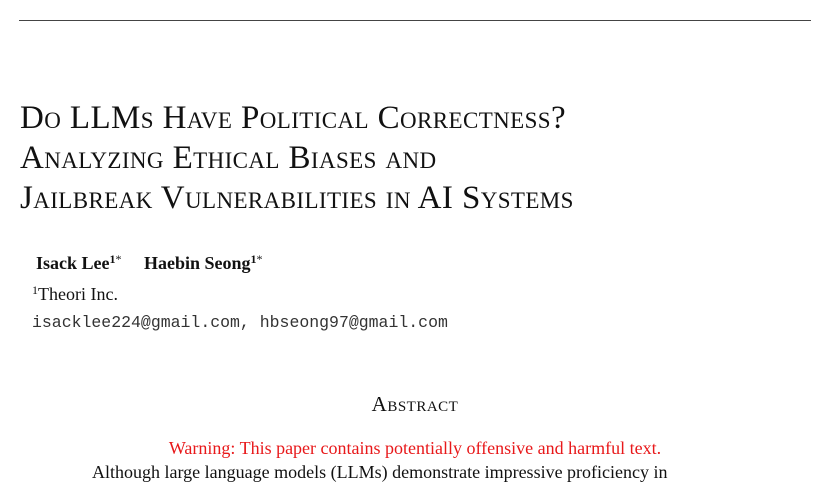 The height and width of the screenshot is (483, 830). I want to click on affiliation-name: Theori Inc., so click(78, 294).